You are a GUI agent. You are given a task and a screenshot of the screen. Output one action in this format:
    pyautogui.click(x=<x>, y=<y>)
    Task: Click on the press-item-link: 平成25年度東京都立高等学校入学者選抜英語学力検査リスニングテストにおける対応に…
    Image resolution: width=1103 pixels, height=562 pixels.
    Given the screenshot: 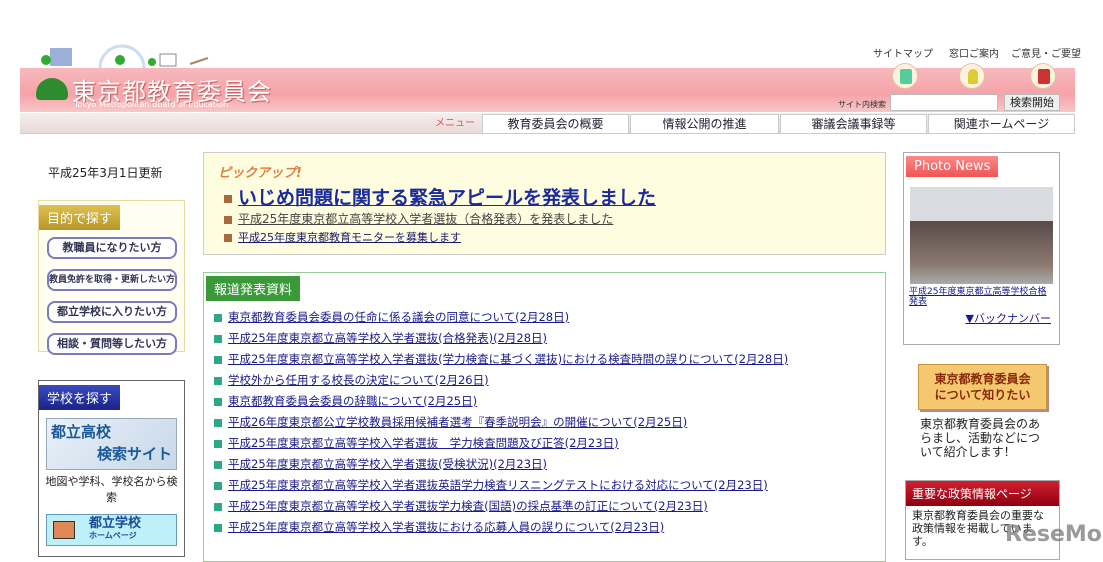 What is the action you would take?
    pyautogui.click(x=498, y=485)
    